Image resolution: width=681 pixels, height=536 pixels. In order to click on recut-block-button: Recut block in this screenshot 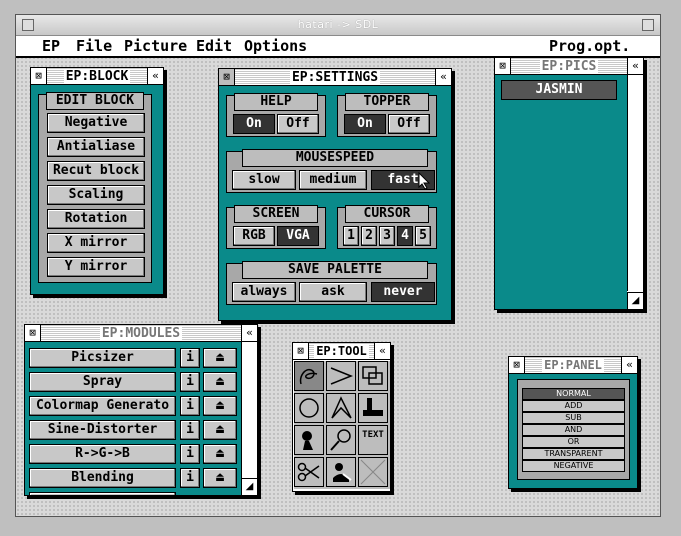, I will do `click(96, 171)`.